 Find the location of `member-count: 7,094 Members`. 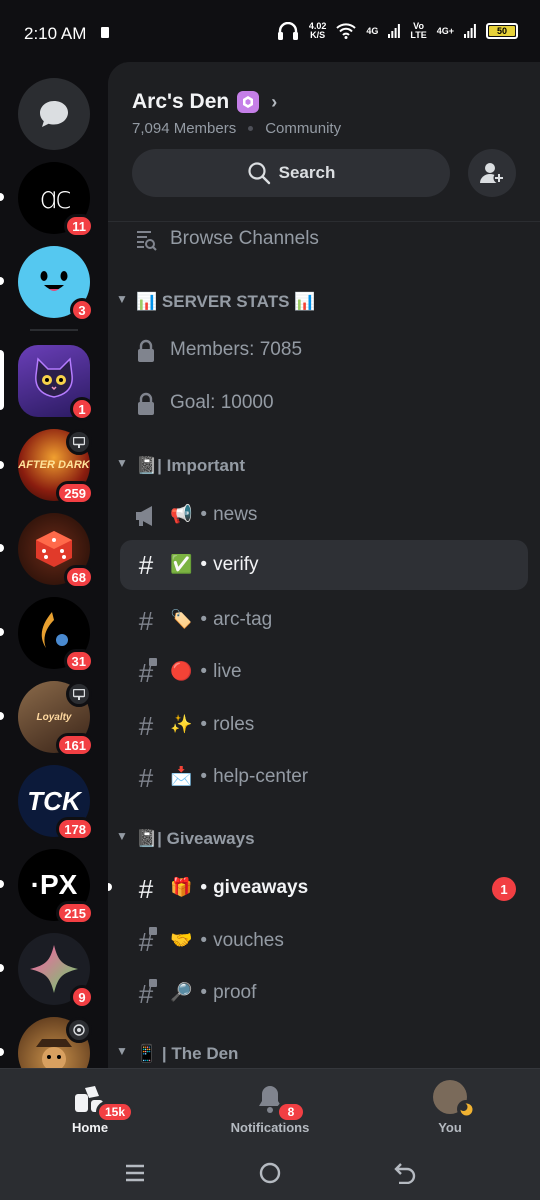

member-count: 7,094 Members is located at coordinates (184, 128).